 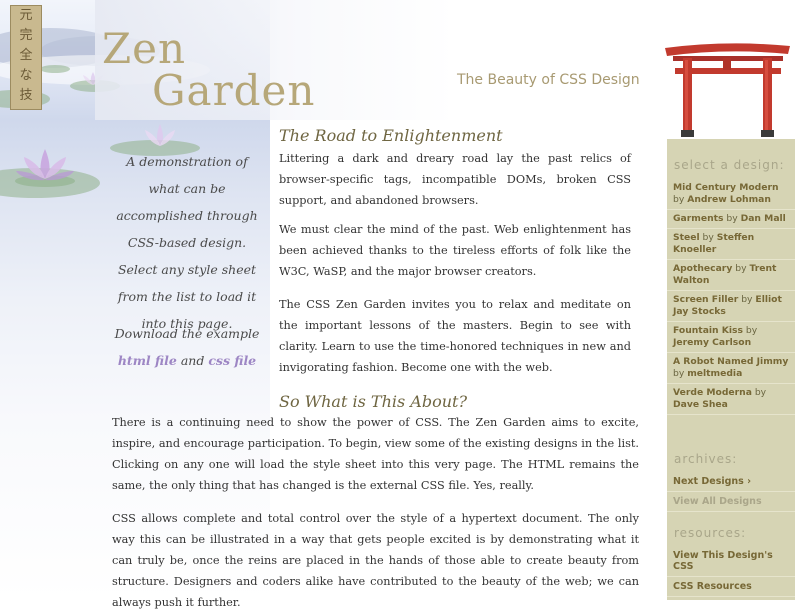 I want to click on design-list-item: Screen Filler by Elliot Jay Stocks, so click(x=731, y=306).